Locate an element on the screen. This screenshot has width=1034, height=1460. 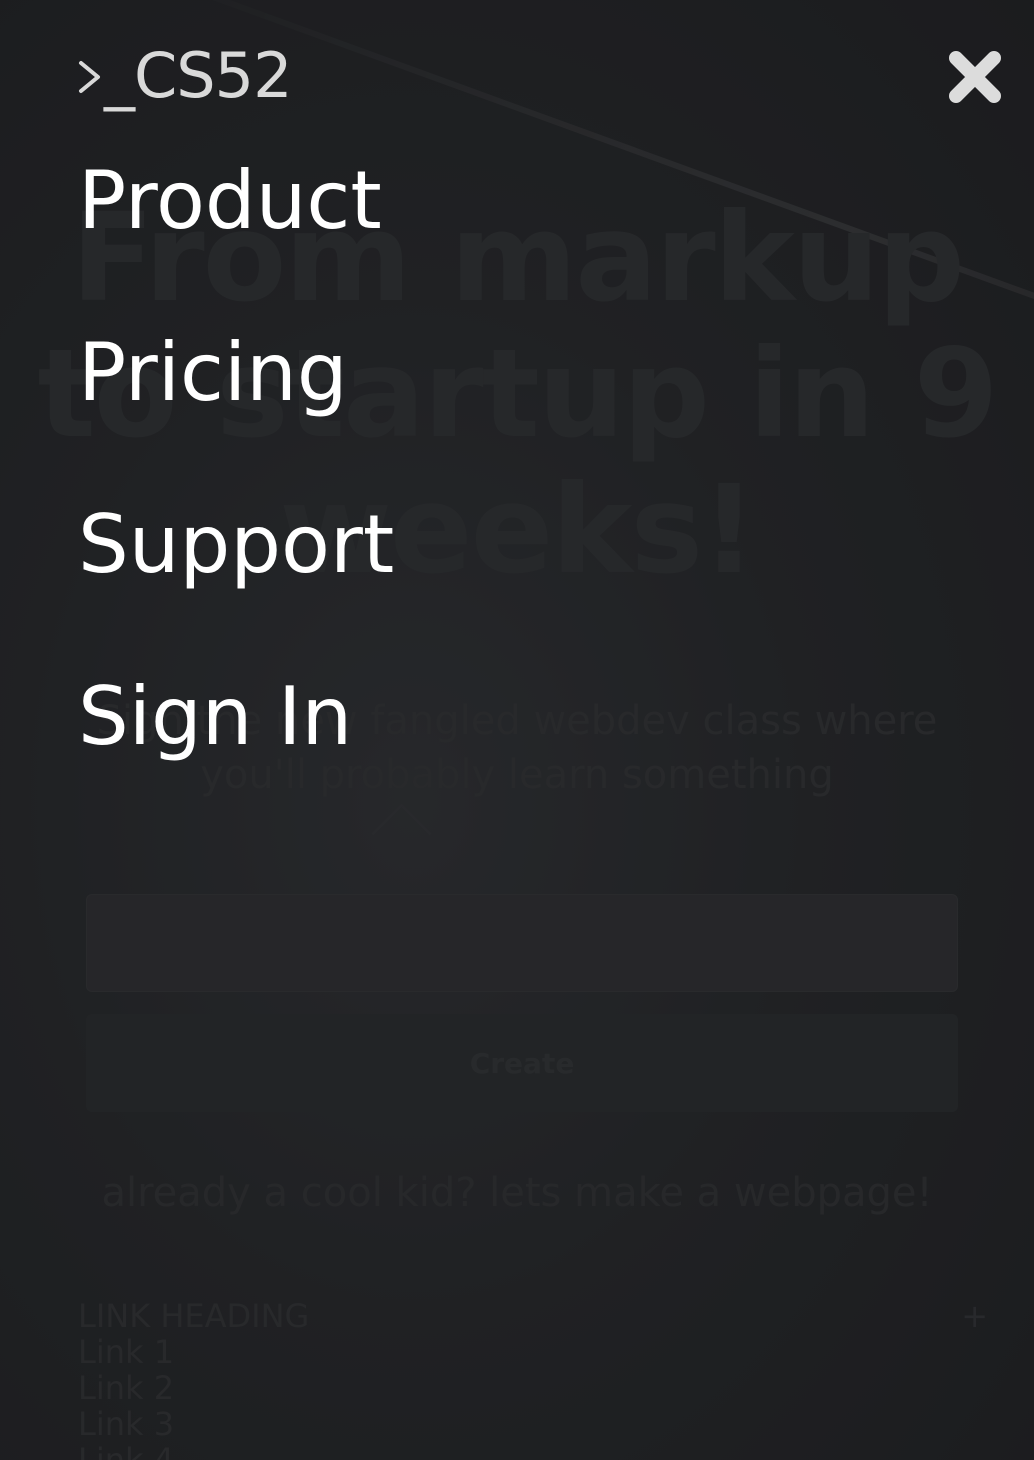
close-button is located at coordinates (975, 77).